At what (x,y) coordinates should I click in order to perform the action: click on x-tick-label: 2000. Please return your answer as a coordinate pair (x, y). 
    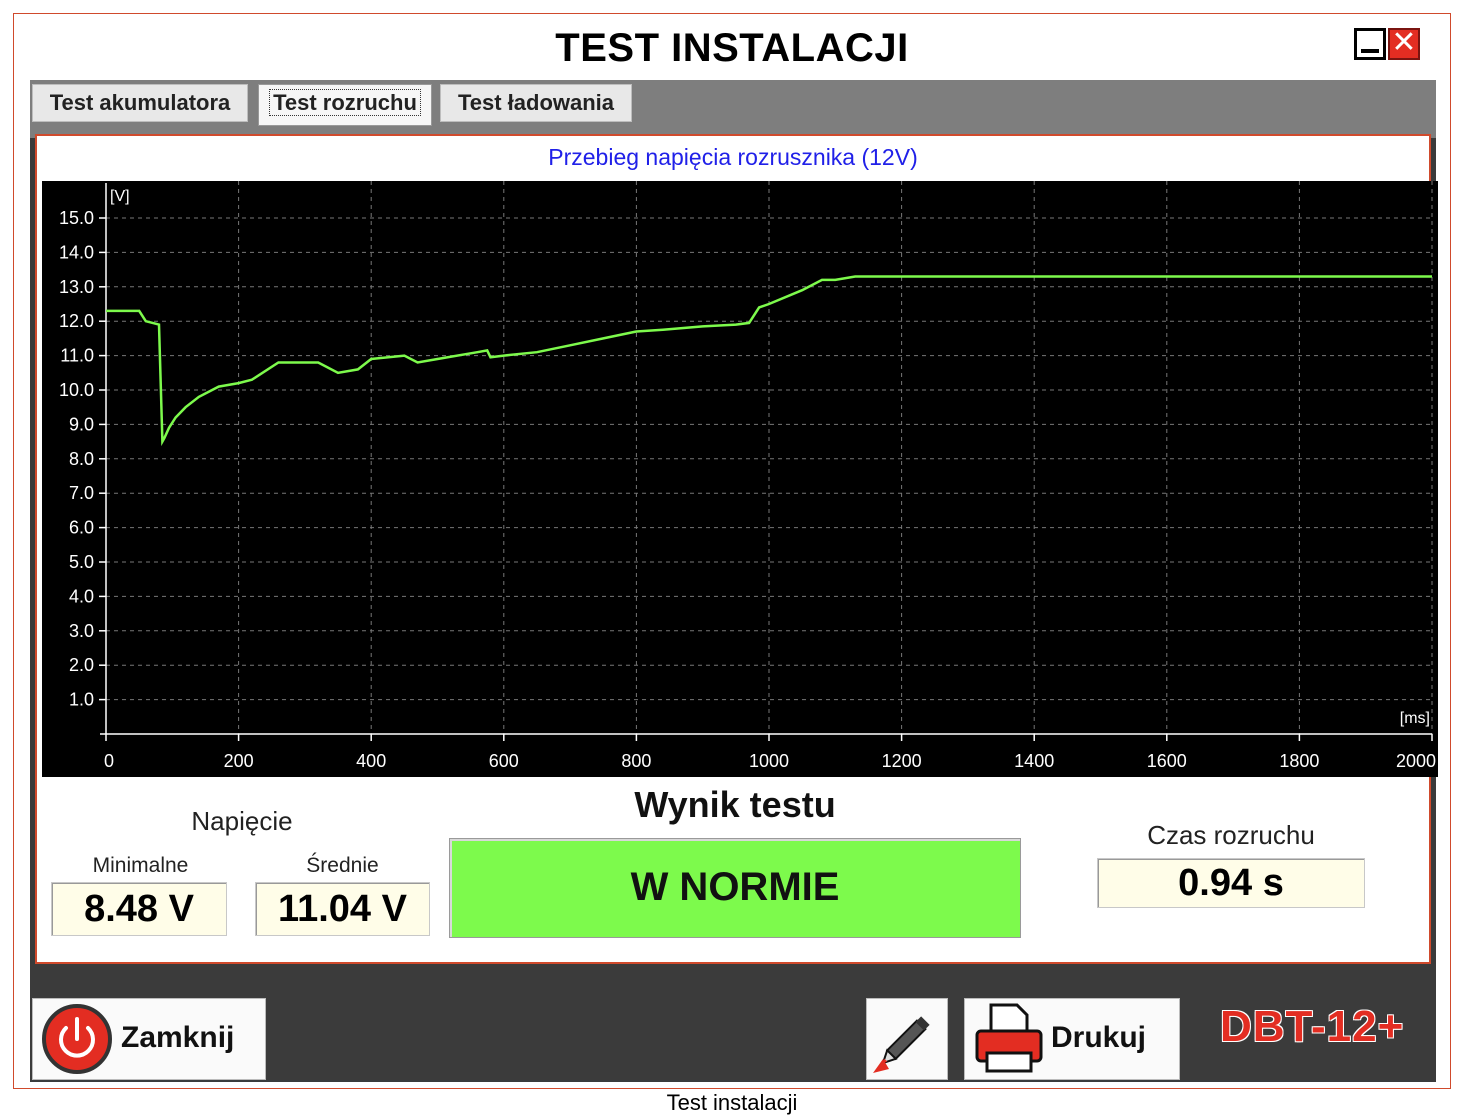
    Looking at the image, I should click on (1416, 761).